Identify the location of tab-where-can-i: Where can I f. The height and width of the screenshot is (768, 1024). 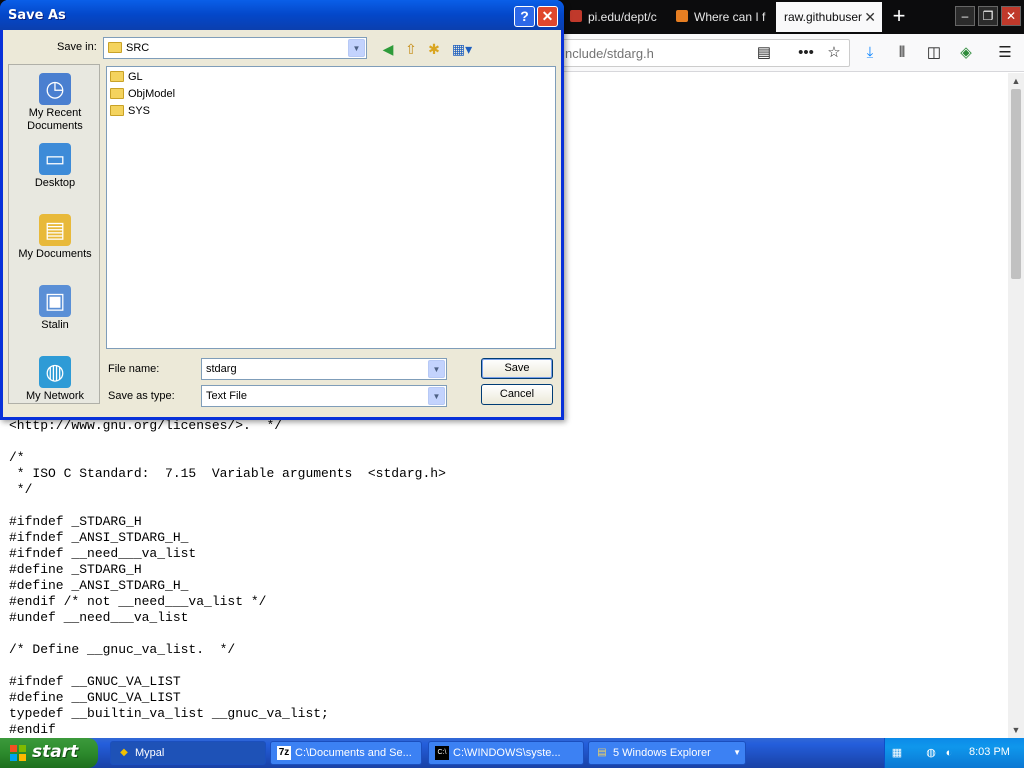
(720, 17).